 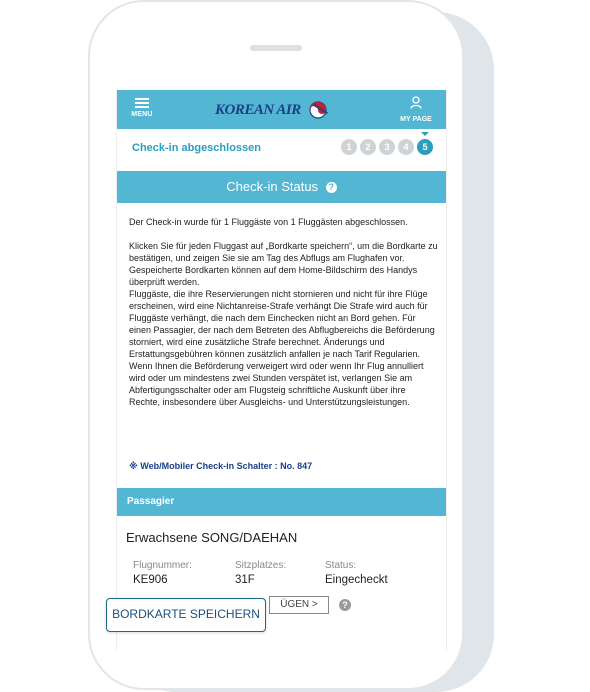 I want to click on korean-air-logo: KOREAN AIR, so click(x=273, y=110).